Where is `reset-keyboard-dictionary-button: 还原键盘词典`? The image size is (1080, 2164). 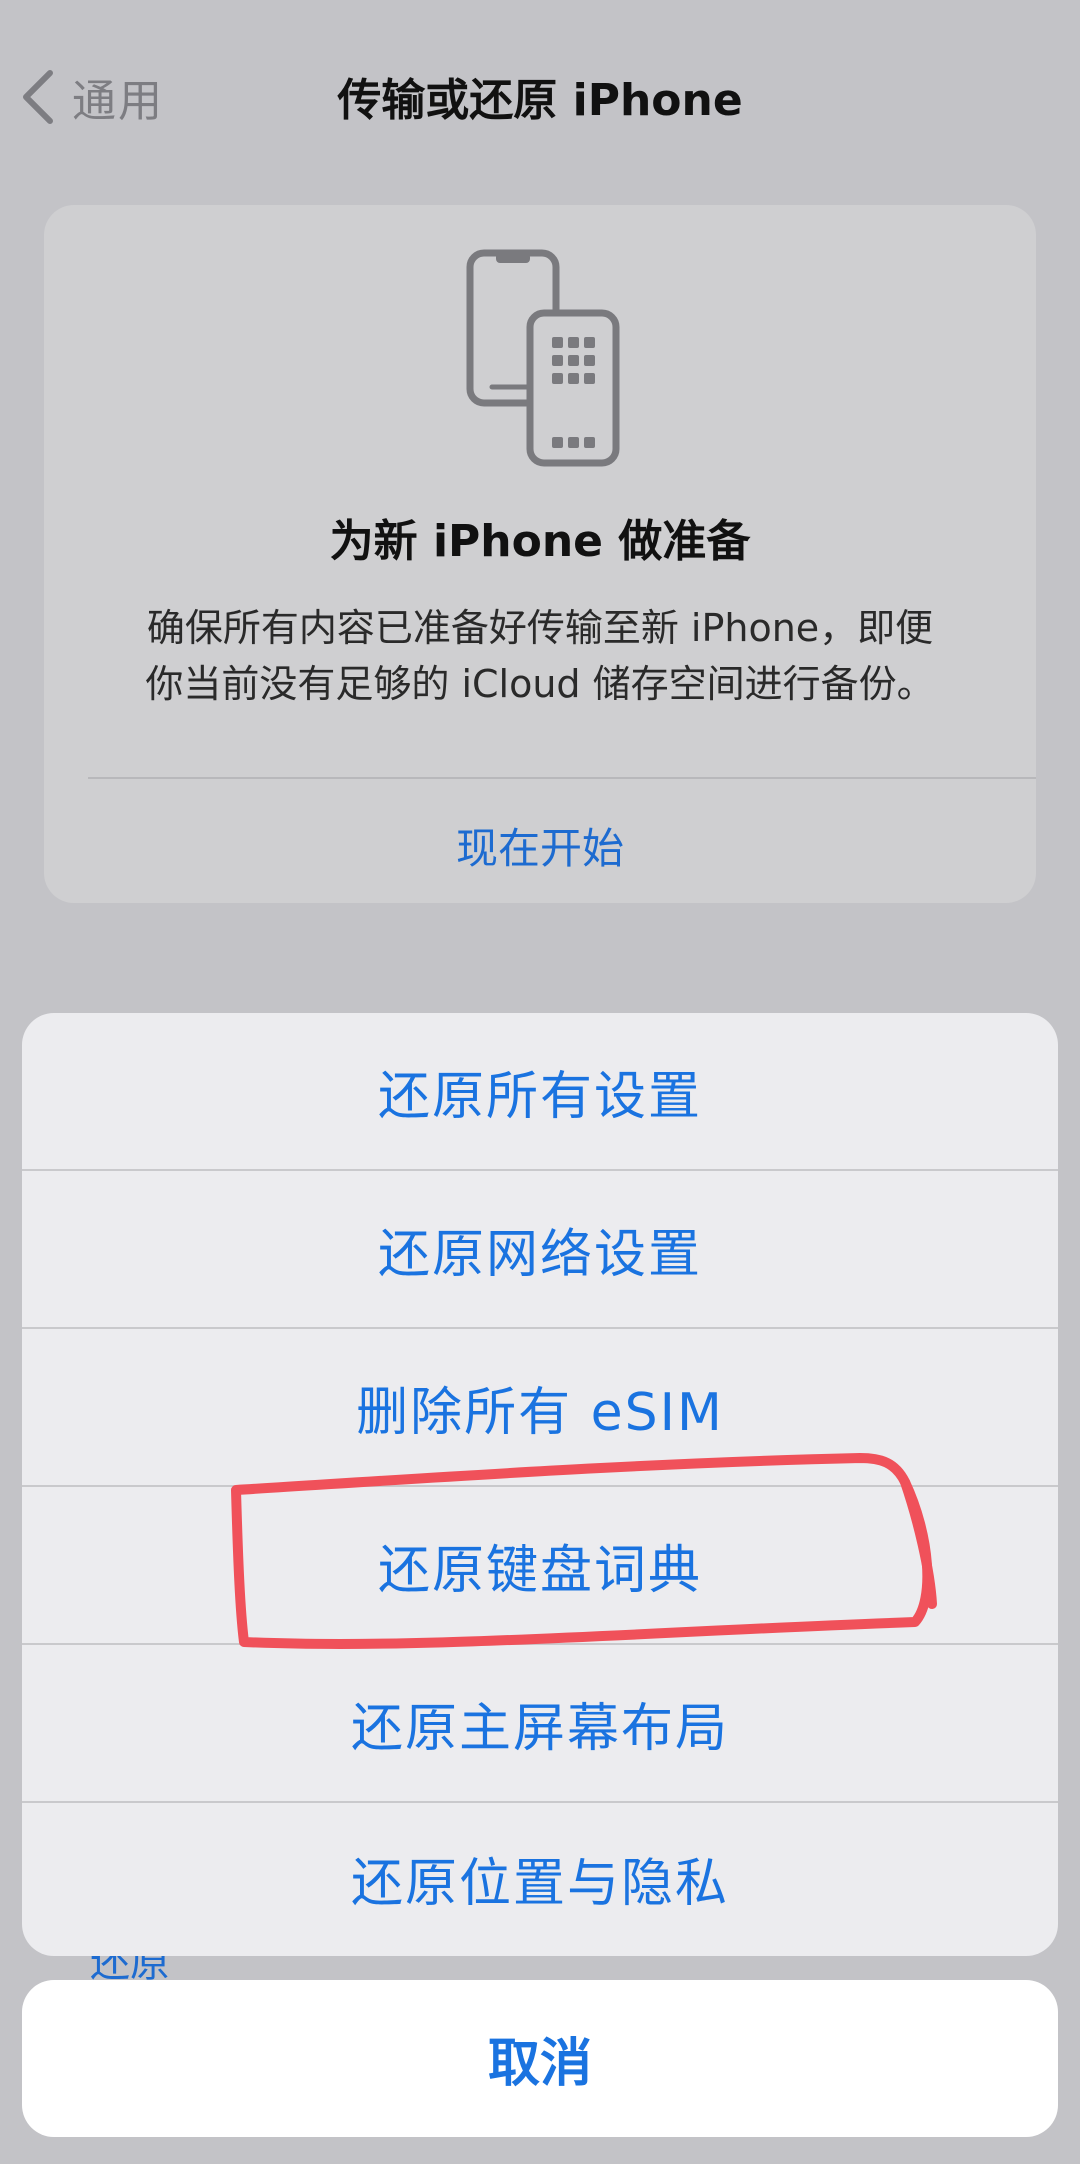
reset-keyboard-dictionary-button: 还原键盘词典 is located at coordinates (540, 1565).